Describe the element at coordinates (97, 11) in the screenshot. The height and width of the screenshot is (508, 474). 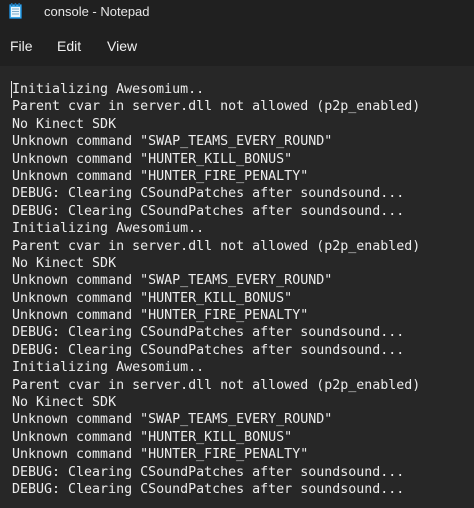
I see `window-title: console - Notepad` at that location.